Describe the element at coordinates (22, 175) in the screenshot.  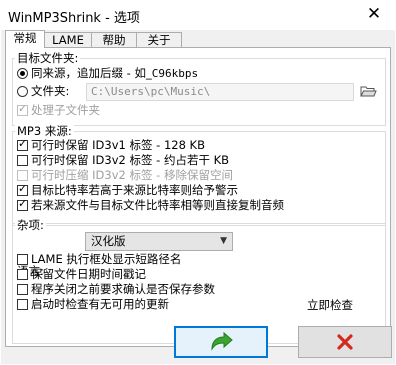
I see `compress-id3v2-box` at that location.